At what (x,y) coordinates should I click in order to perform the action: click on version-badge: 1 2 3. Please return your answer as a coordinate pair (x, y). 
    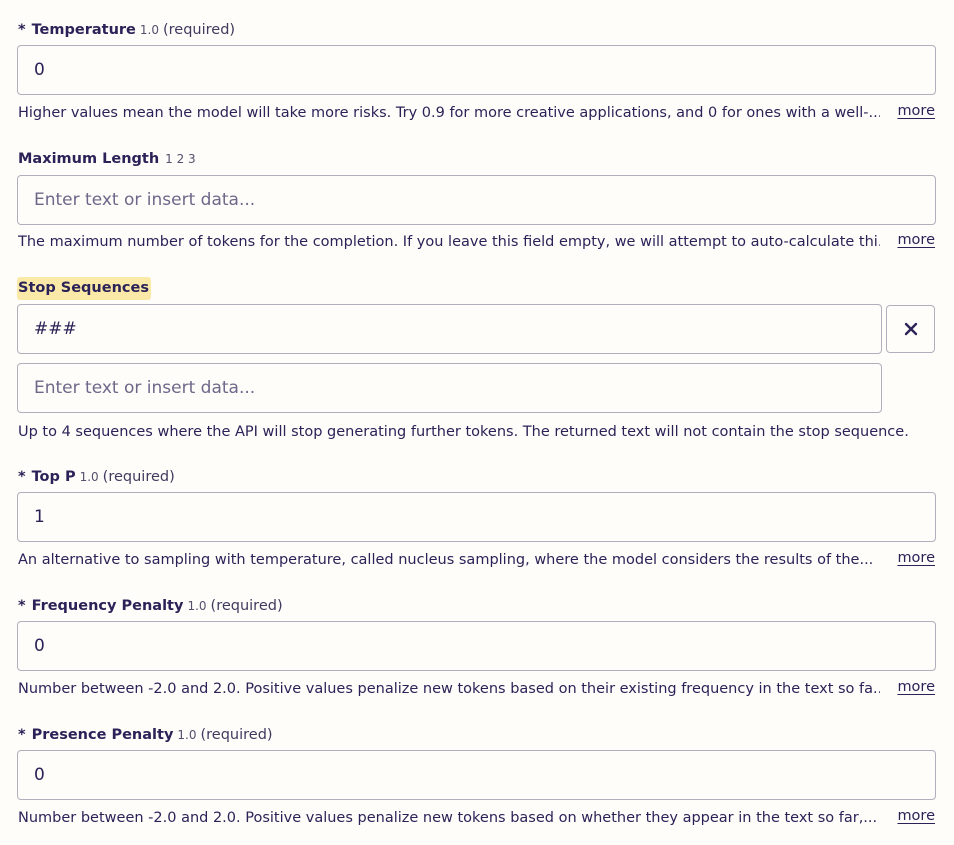
    Looking at the image, I should click on (180, 159).